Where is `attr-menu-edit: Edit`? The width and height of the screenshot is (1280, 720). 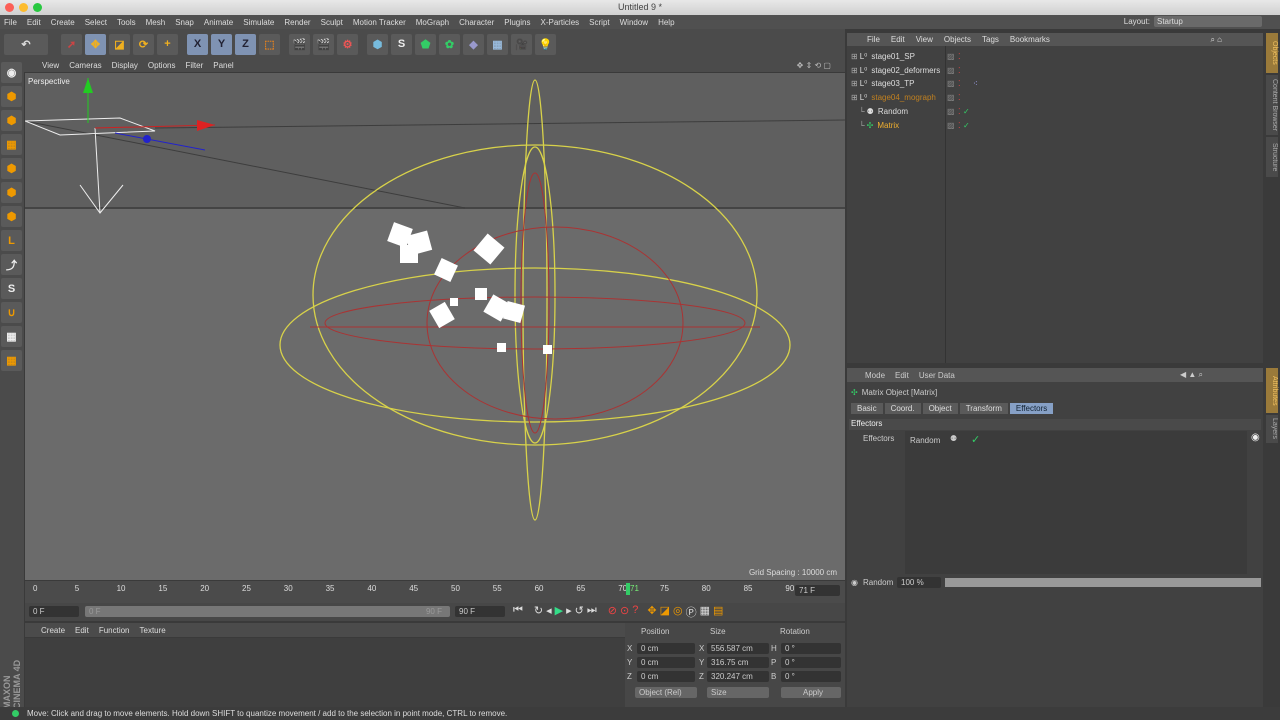
attr-menu-edit: Edit is located at coordinates (902, 375).